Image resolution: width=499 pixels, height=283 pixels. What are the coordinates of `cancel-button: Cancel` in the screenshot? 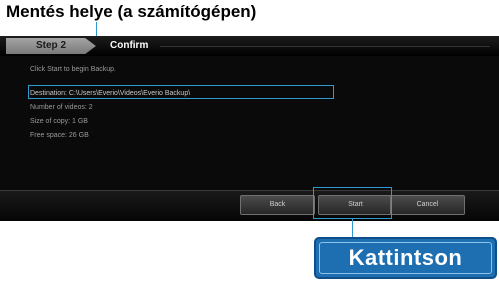 It's located at (427, 205).